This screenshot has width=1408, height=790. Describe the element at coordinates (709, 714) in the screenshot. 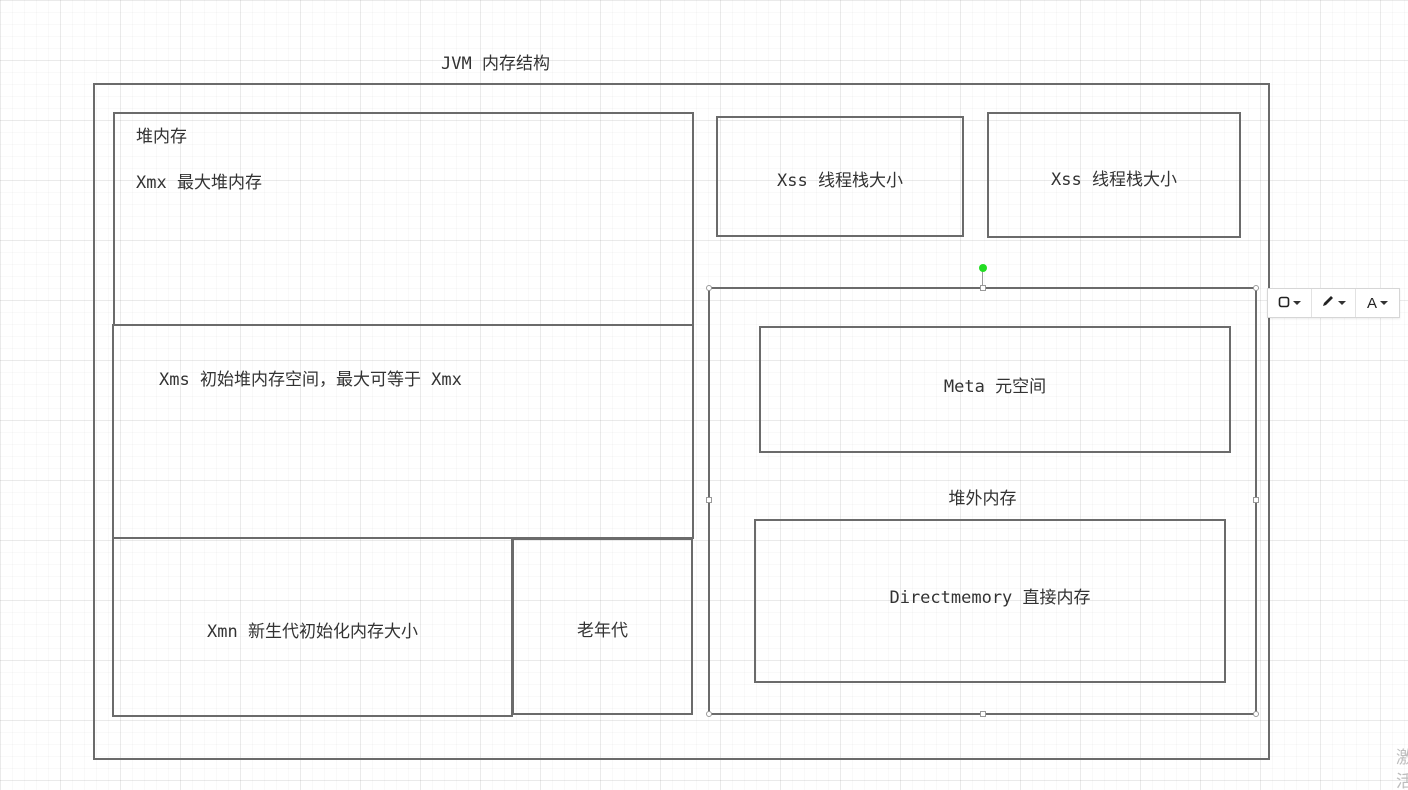

I see `resize-handle-bottom-left` at that location.